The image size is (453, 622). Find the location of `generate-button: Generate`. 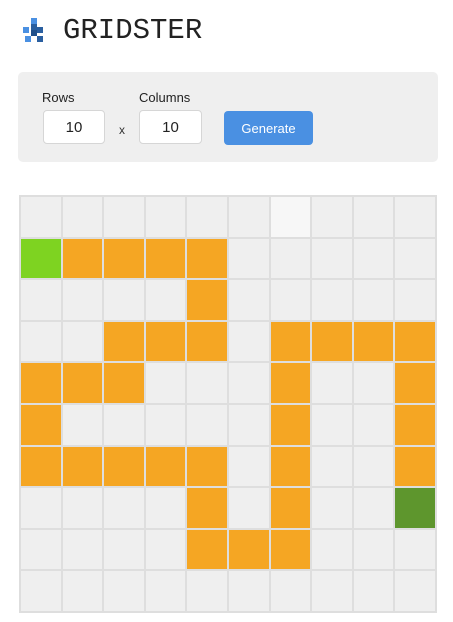

generate-button: Generate is located at coordinates (268, 128).